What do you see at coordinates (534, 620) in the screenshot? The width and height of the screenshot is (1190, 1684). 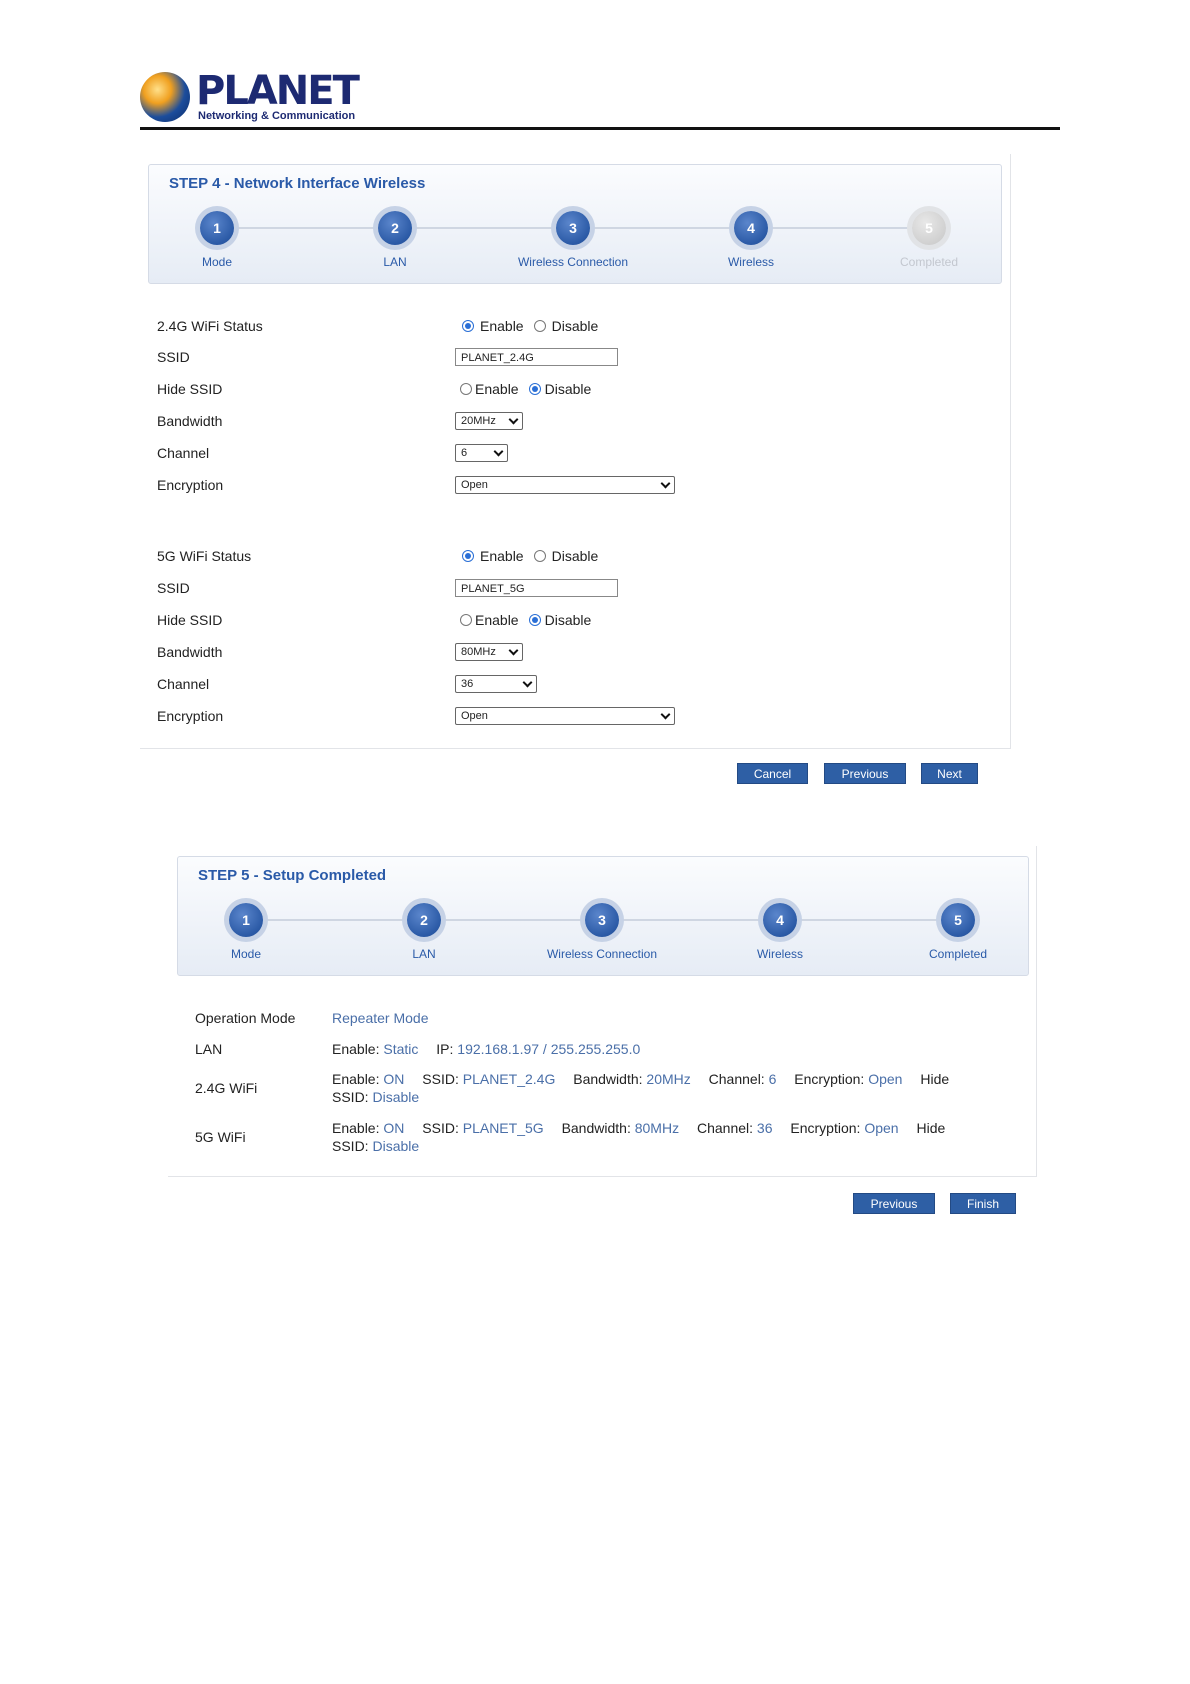 I see `wifi5-hide-disable-radio` at bounding box center [534, 620].